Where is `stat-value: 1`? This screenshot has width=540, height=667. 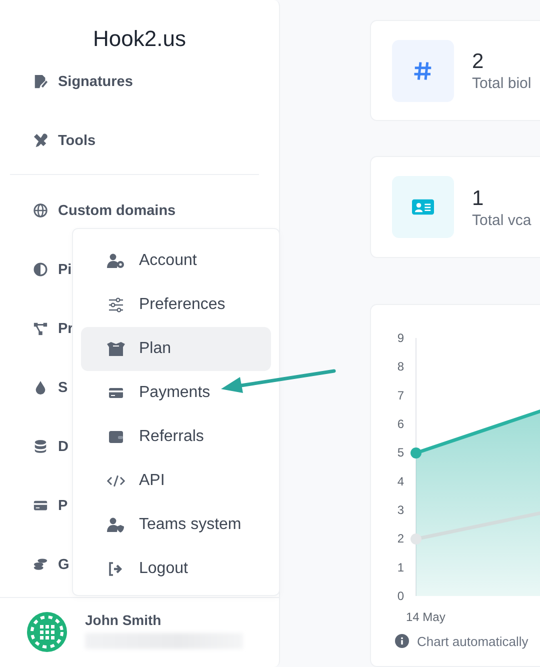
stat-value: 1 is located at coordinates (478, 199).